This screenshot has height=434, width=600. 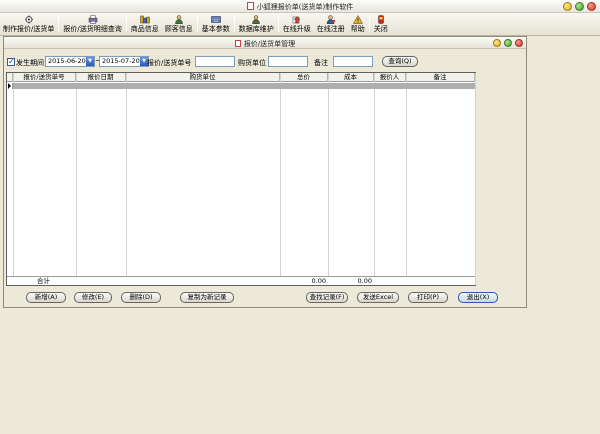 What do you see at coordinates (579, 6) in the screenshot?
I see `maximize-button` at bounding box center [579, 6].